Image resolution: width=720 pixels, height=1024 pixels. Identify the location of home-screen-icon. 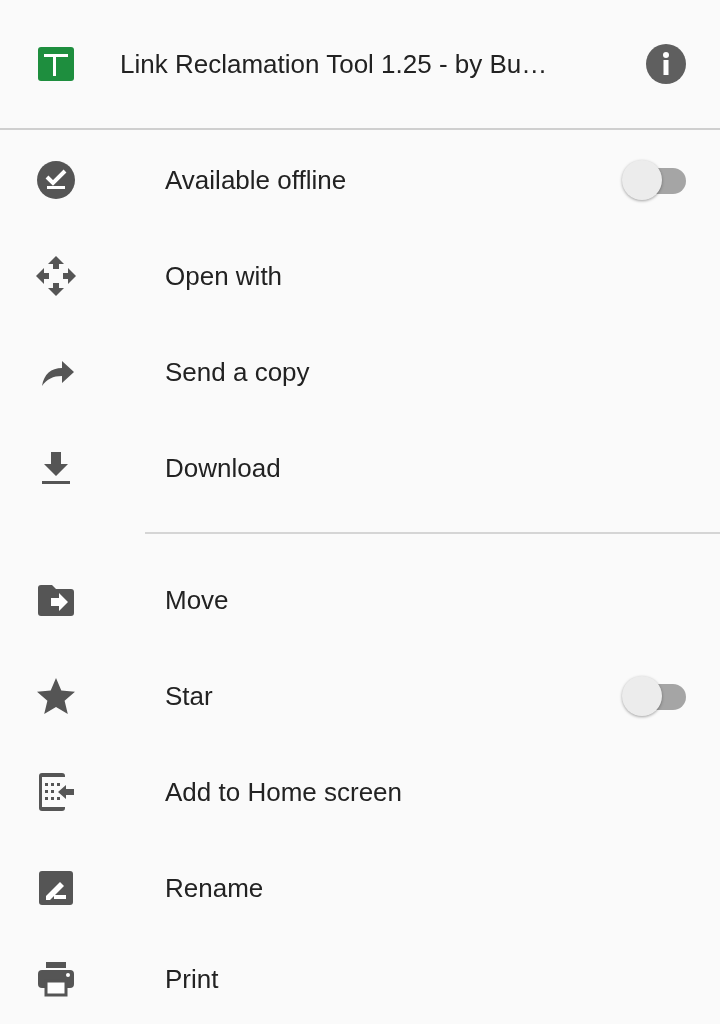
(56, 792).